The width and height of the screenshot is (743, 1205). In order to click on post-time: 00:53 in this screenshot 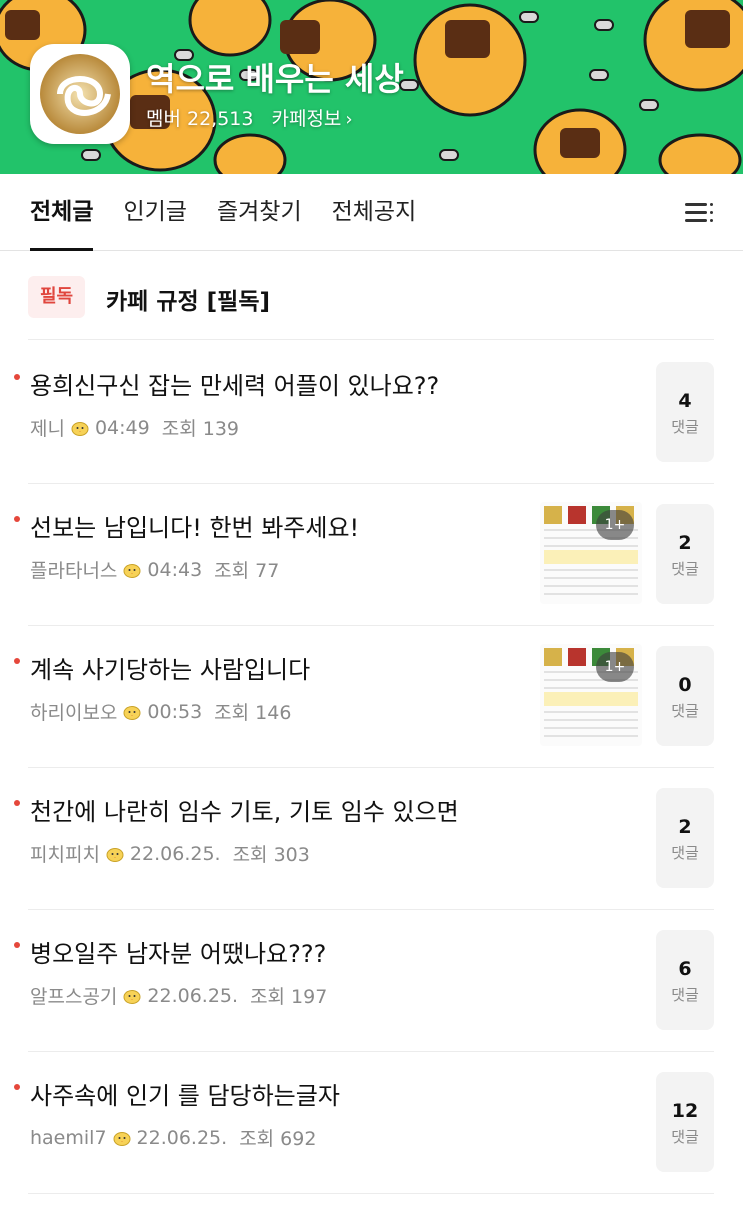, I will do `click(175, 711)`.